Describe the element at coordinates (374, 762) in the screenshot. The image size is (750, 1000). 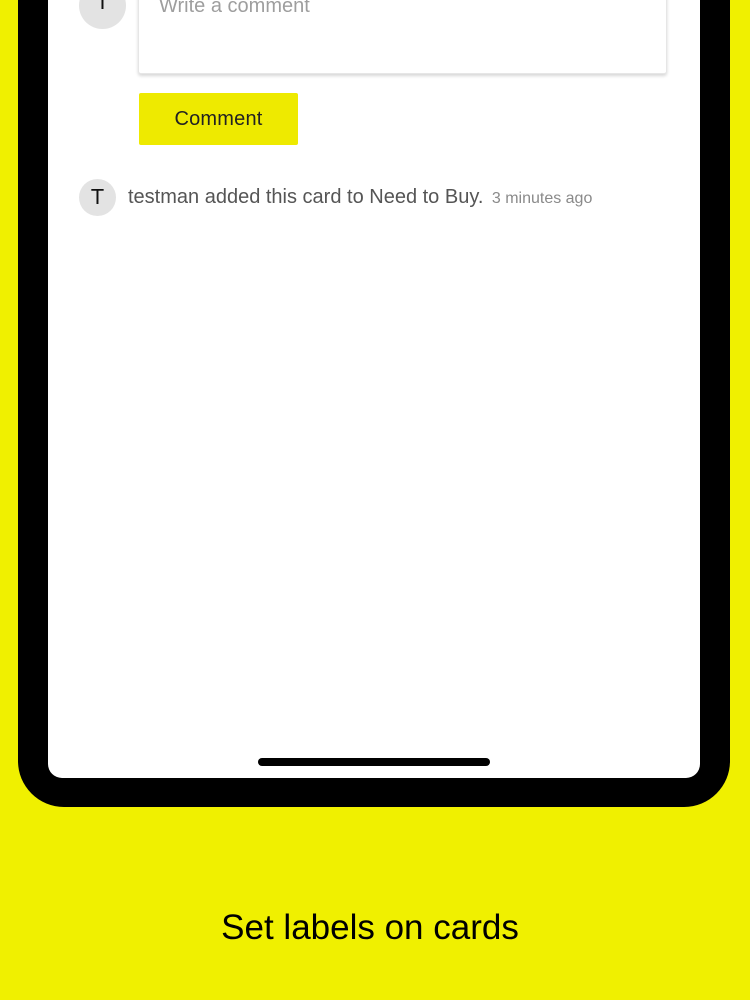
I see `home-indicator` at that location.